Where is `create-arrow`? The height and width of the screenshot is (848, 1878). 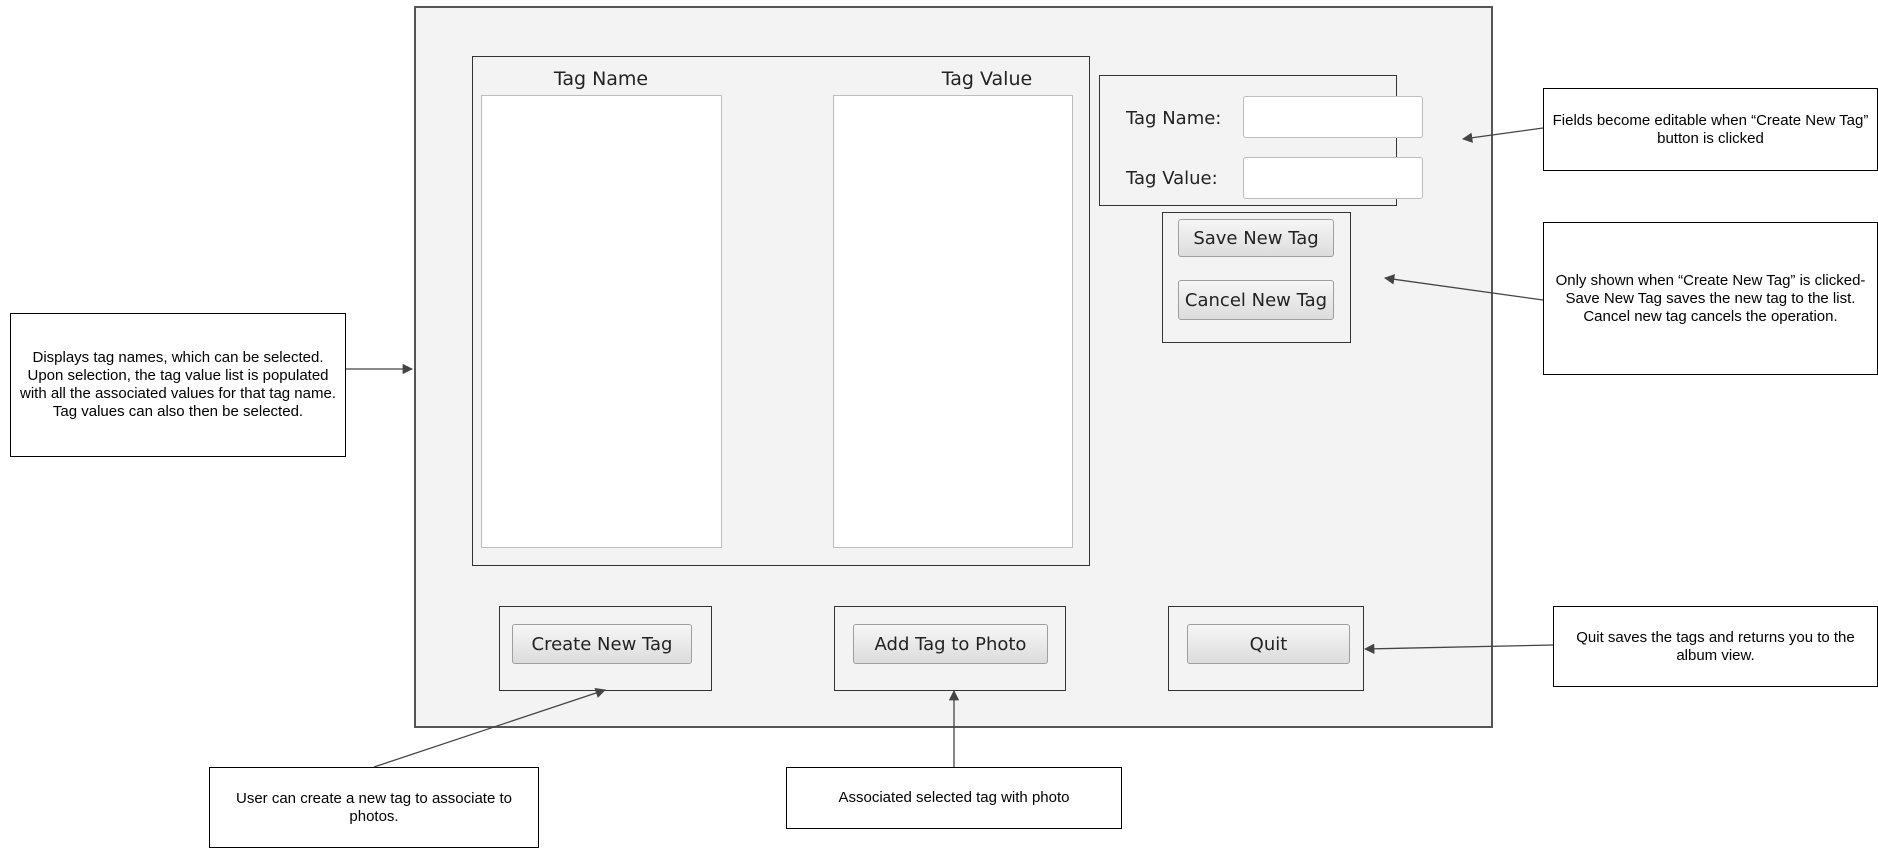 create-arrow is located at coordinates (489, 728).